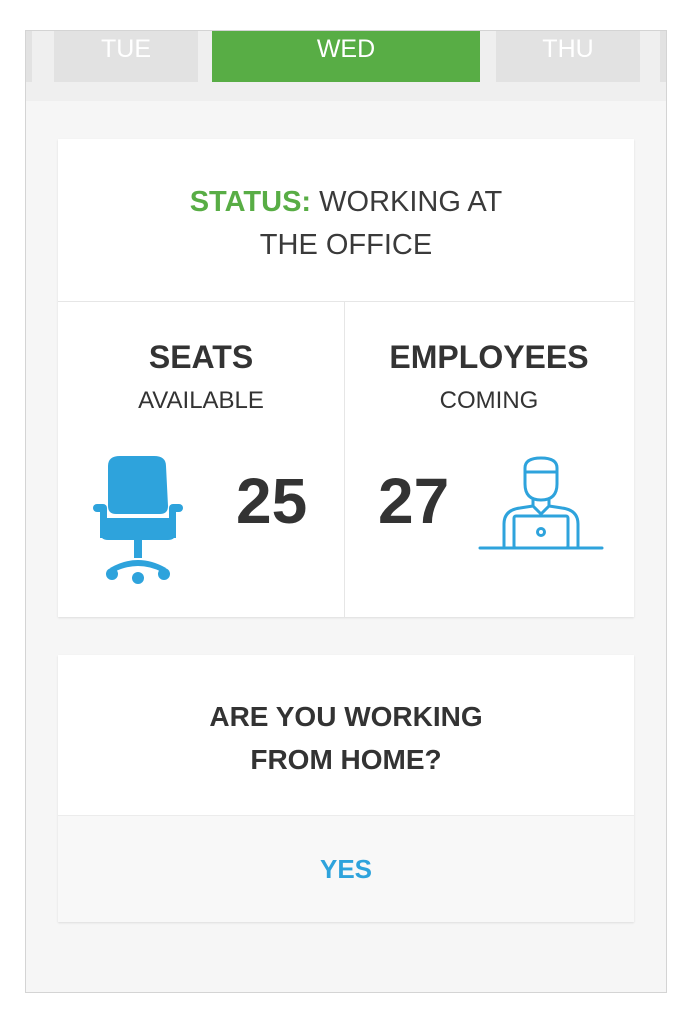  What do you see at coordinates (201, 357) in the screenshot?
I see `seats-title: SEATS` at bounding box center [201, 357].